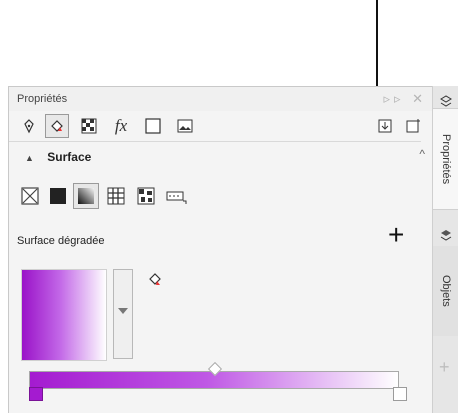 Image resolution: width=458 pixels, height=413 pixels. Describe the element at coordinates (123, 311) in the screenshot. I see `chevron-down-icon` at that location.